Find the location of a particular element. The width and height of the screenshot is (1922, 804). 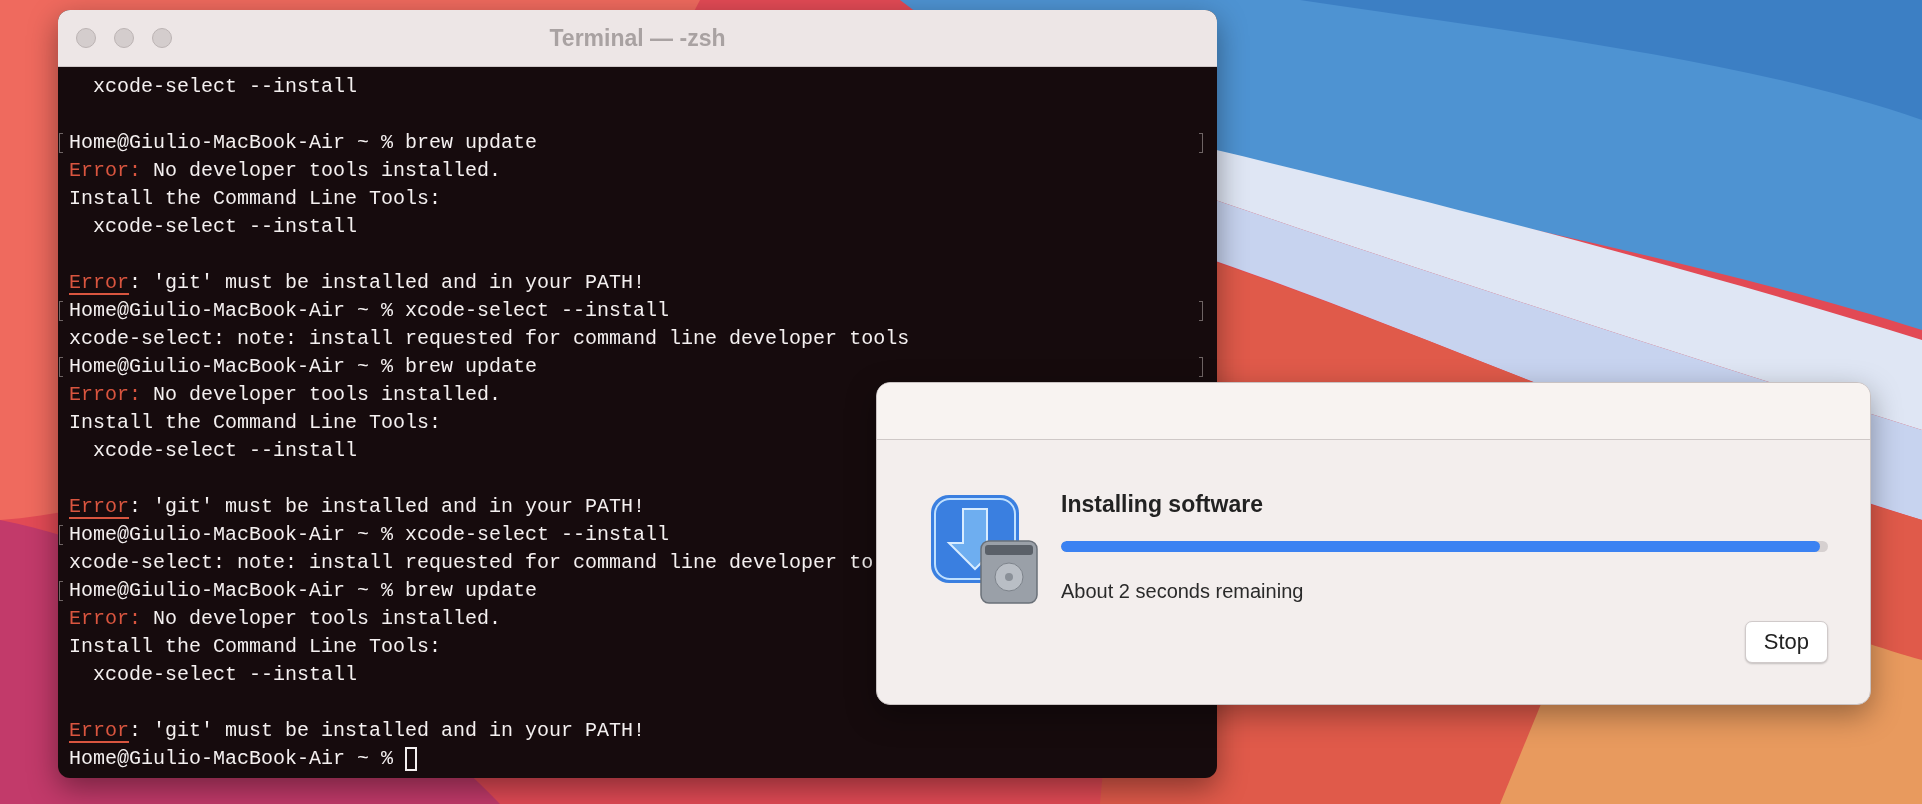

minimize-button is located at coordinates (124, 38).